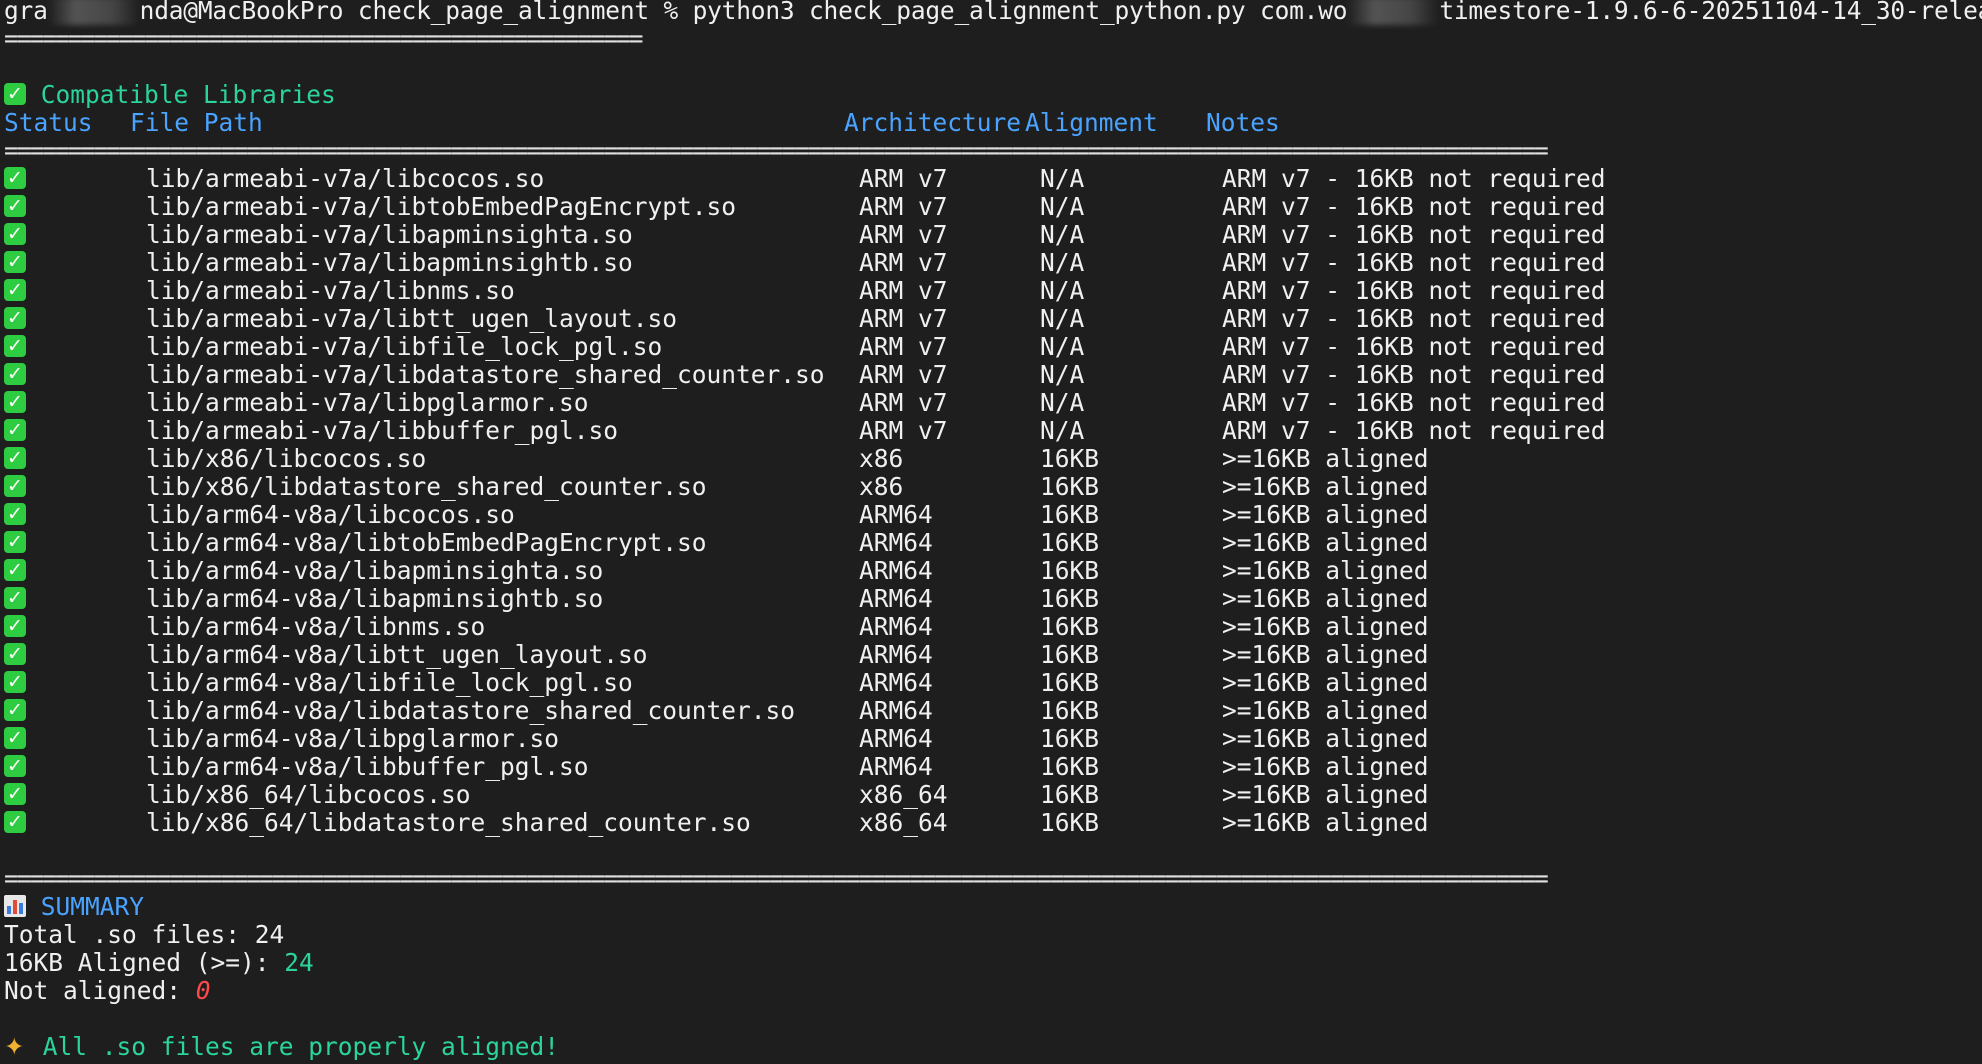 This screenshot has width=1982, height=1064. I want to click on summary-aligned-label: 16KB Aligned (>=):, so click(144, 962).